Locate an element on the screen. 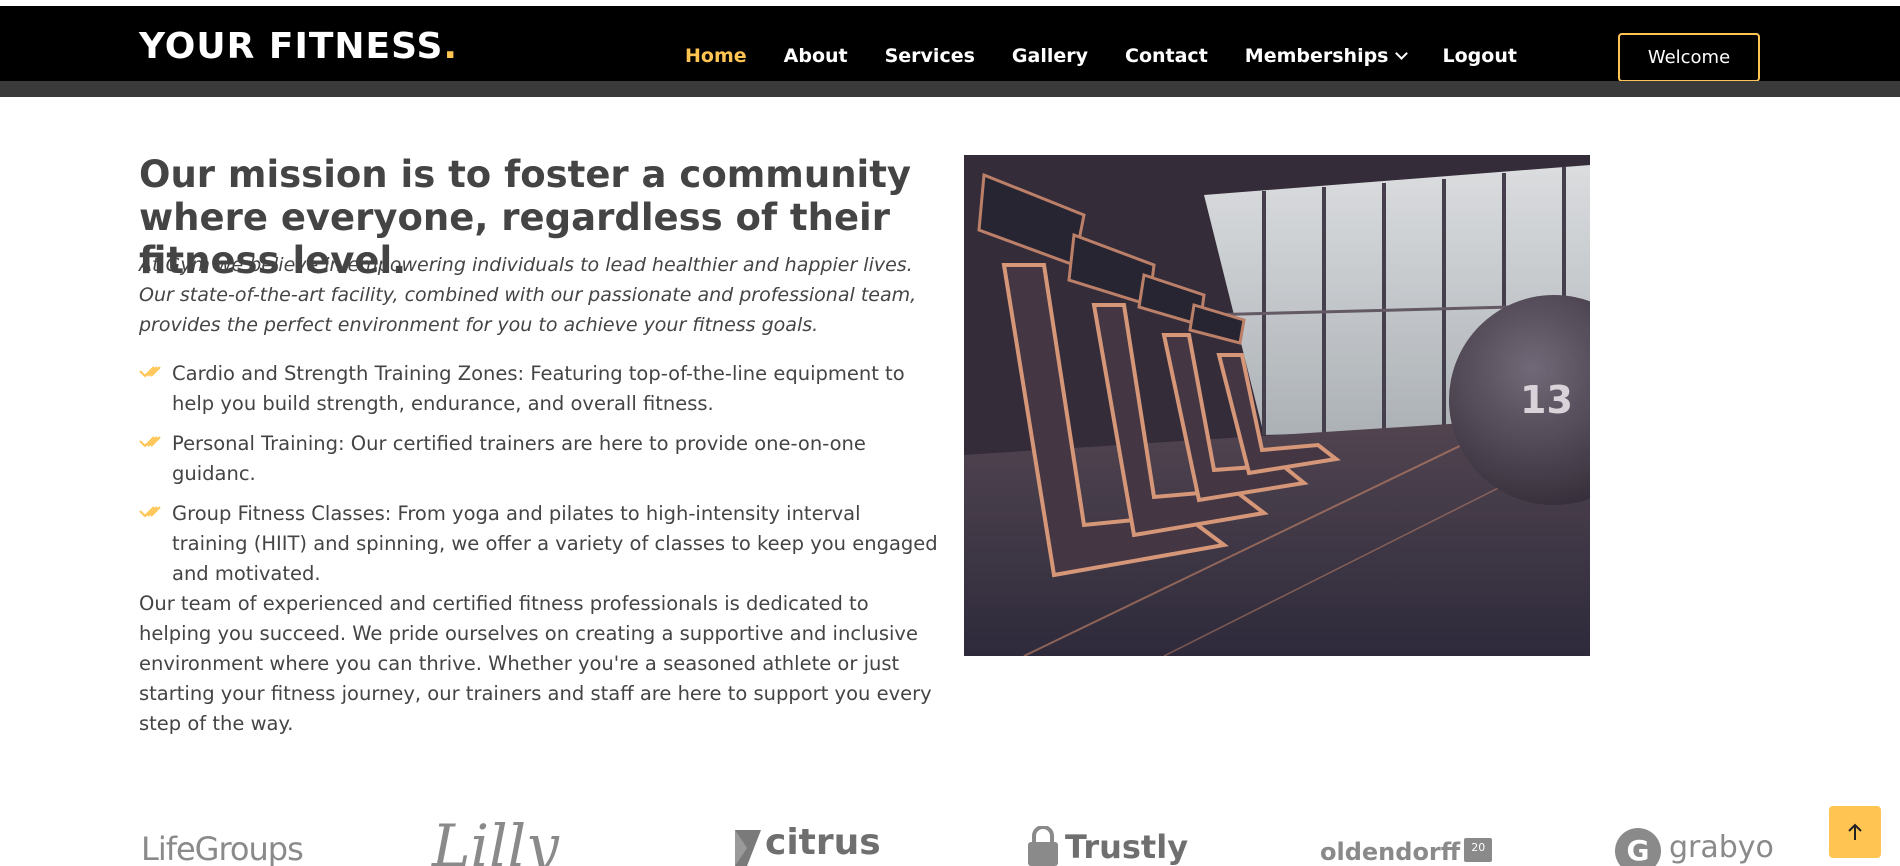 The height and width of the screenshot is (866, 1900). logo-text: YOUR FITNESS is located at coordinates (291, 46).